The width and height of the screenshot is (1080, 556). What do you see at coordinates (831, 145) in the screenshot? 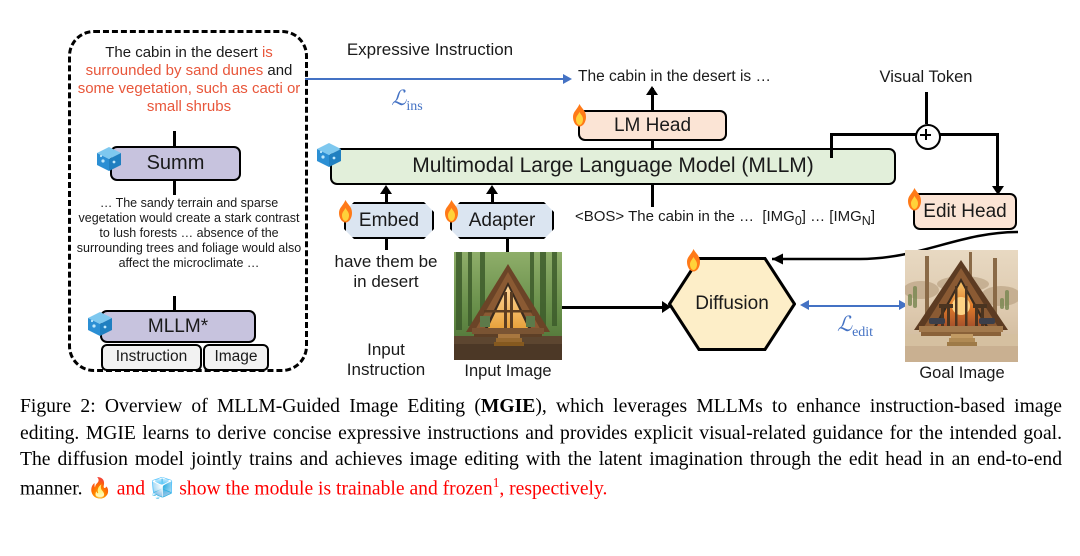
I see `connector-mllm-to-plus-v` at bounding box center [831, 145].